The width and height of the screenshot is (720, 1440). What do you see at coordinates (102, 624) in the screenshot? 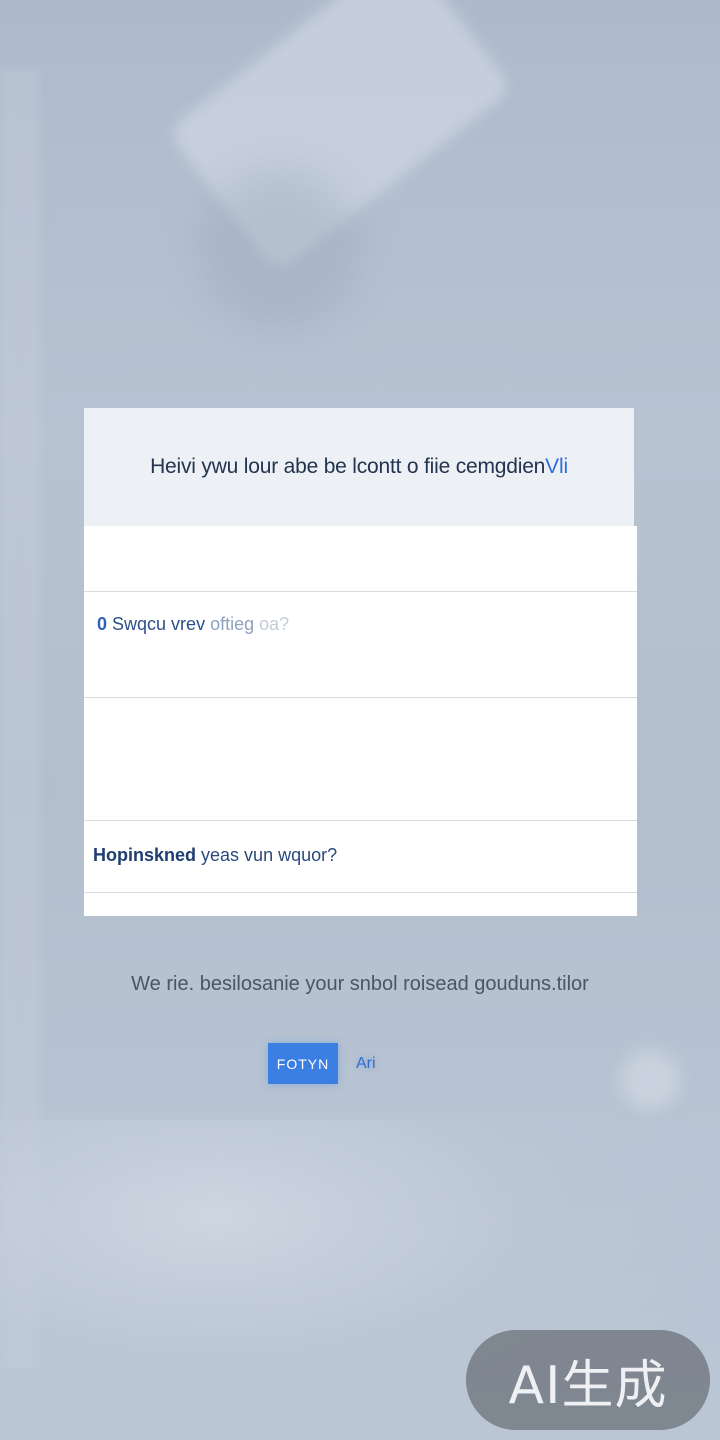
I see `option-number: 0` at bounding box center [102, 624].